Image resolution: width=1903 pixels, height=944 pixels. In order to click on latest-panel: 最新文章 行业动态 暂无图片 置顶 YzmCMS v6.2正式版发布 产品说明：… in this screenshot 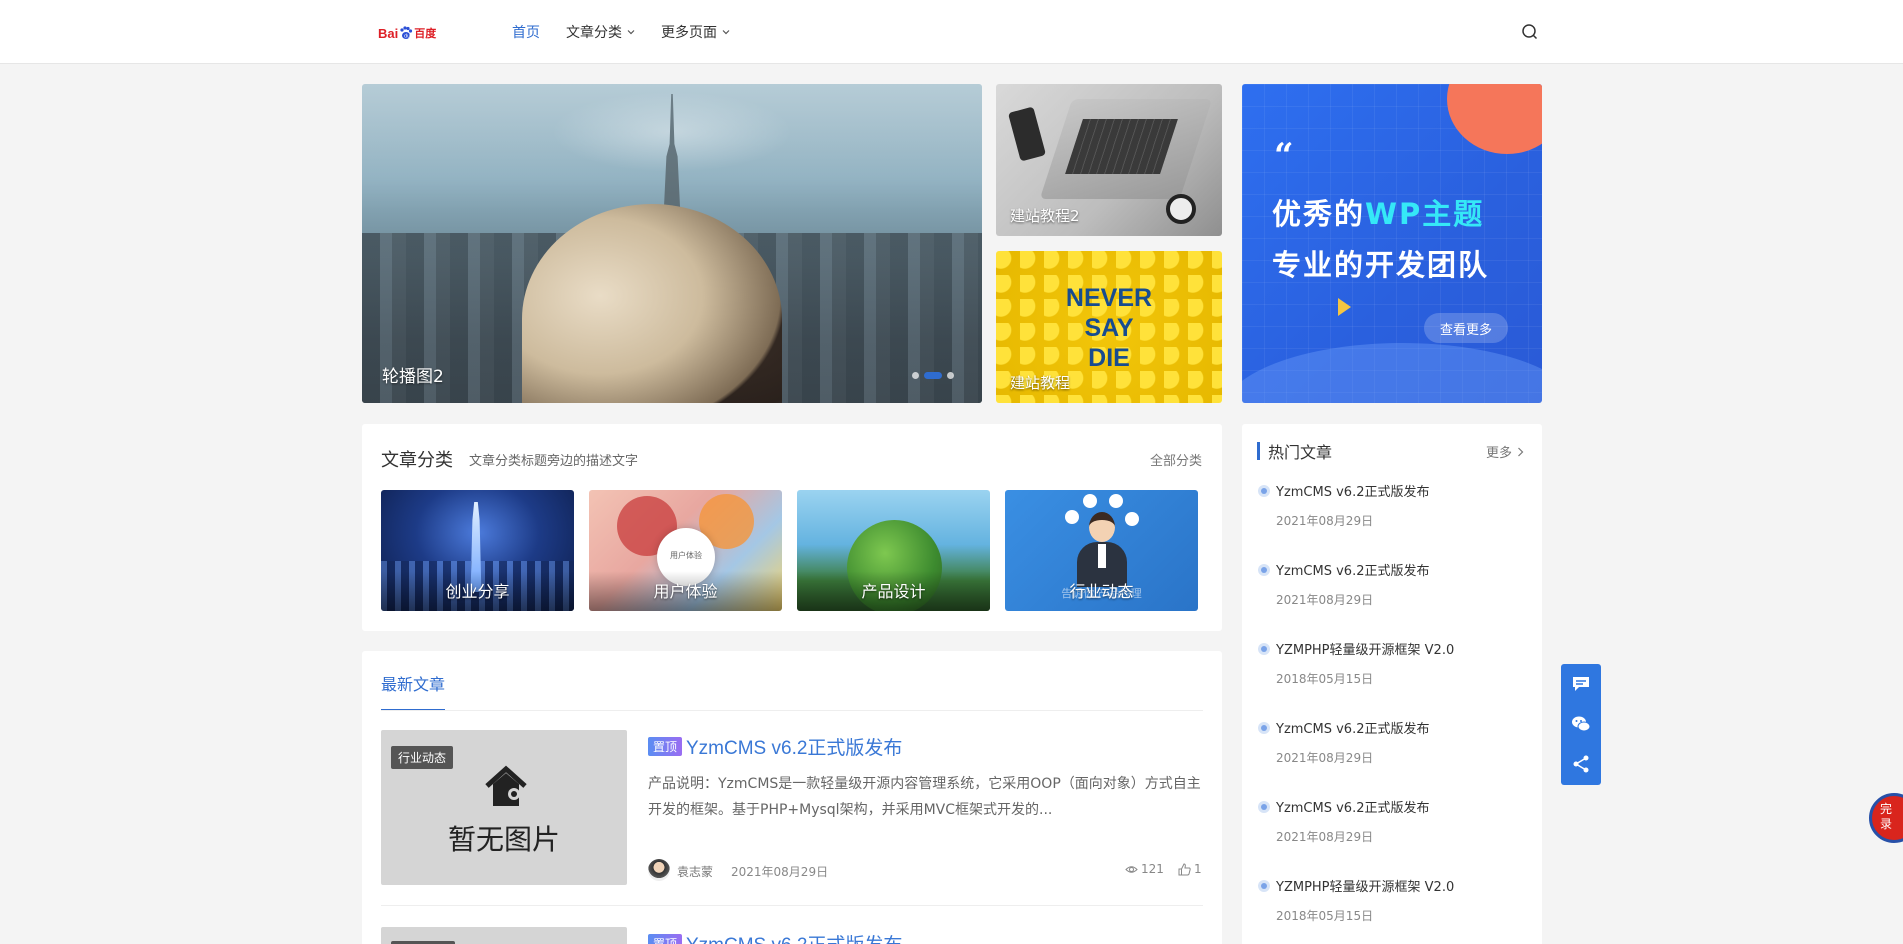, I will do `click(792, 797)`.